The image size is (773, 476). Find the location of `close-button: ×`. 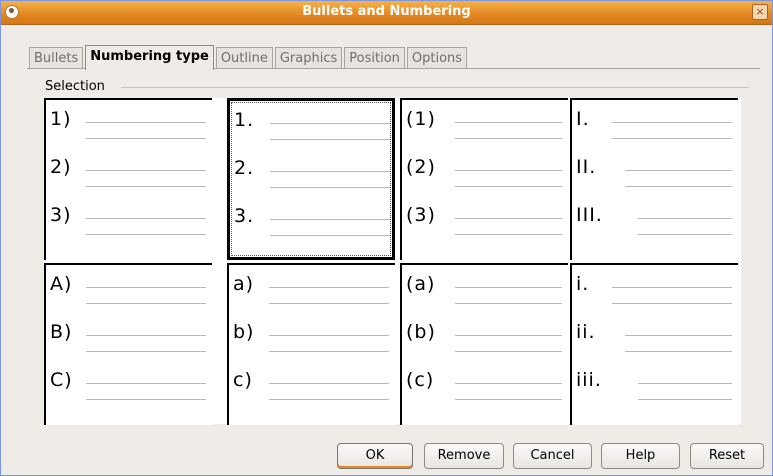

close-button: × is located at coordinates (760, 12).